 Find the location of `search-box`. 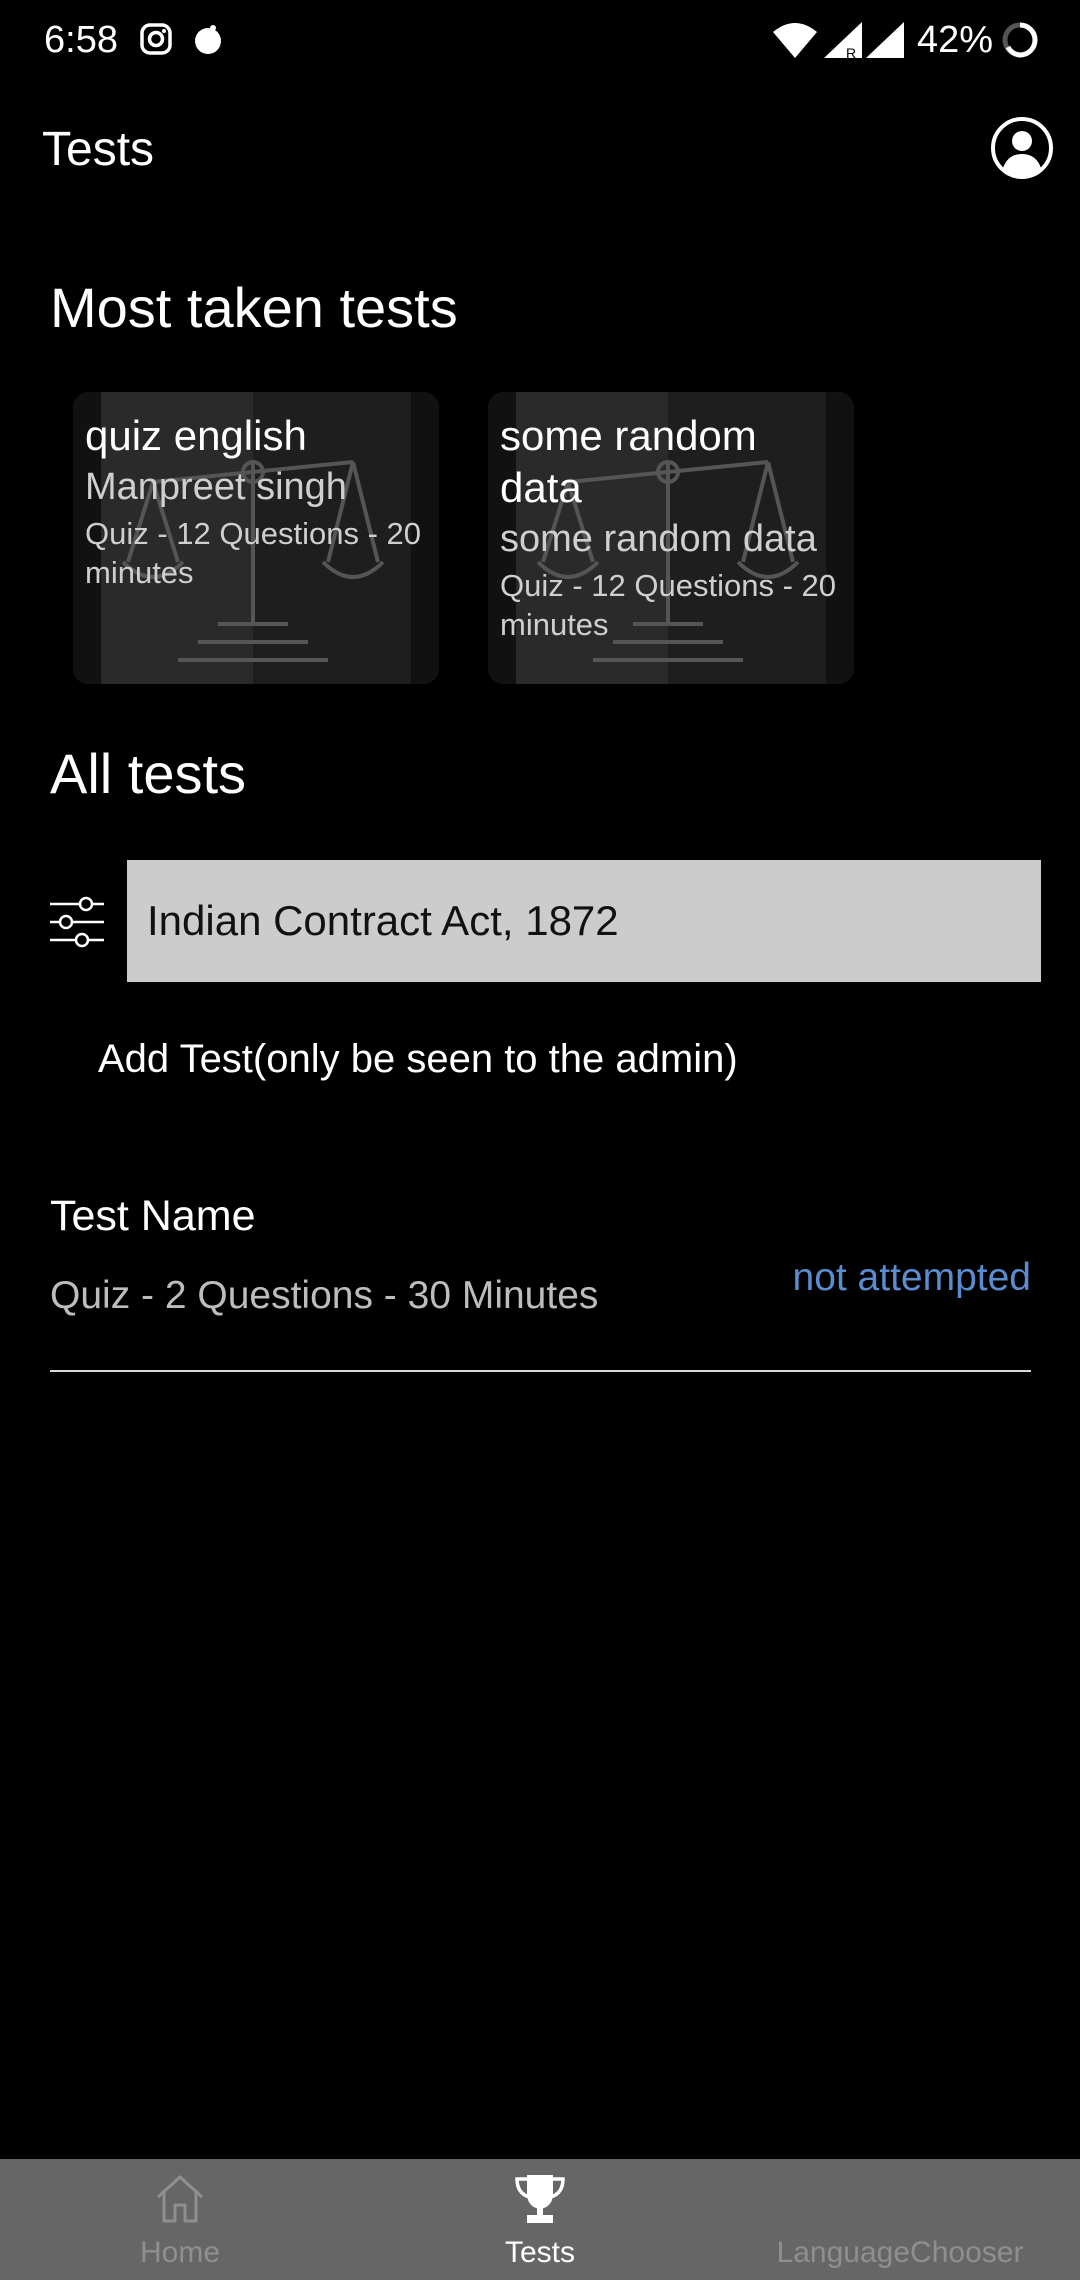

search-box is located at coordinates (584, 921).